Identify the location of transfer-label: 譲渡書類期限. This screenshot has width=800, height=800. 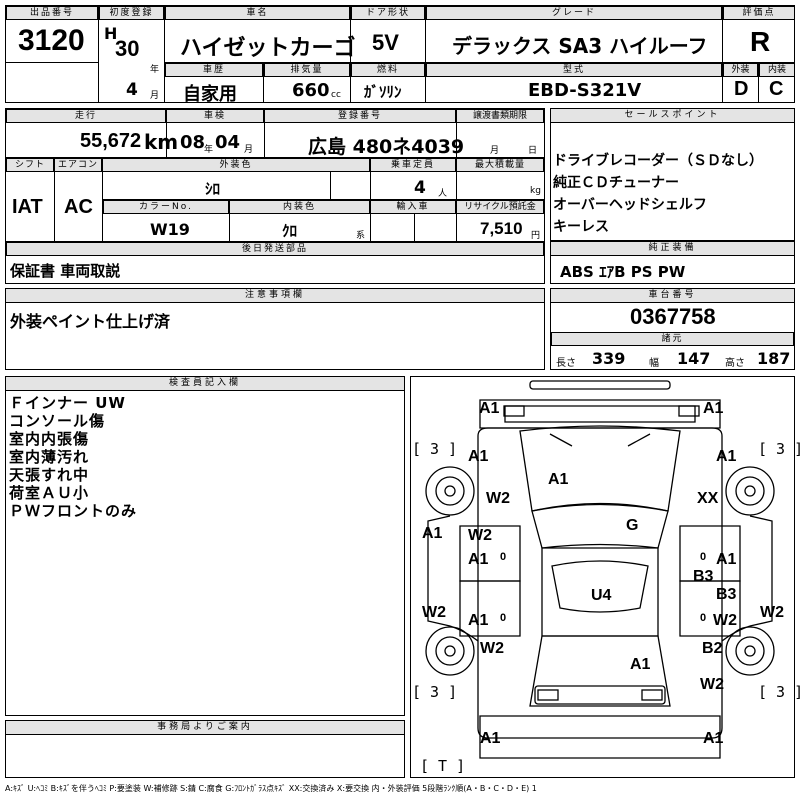
(500, 116).